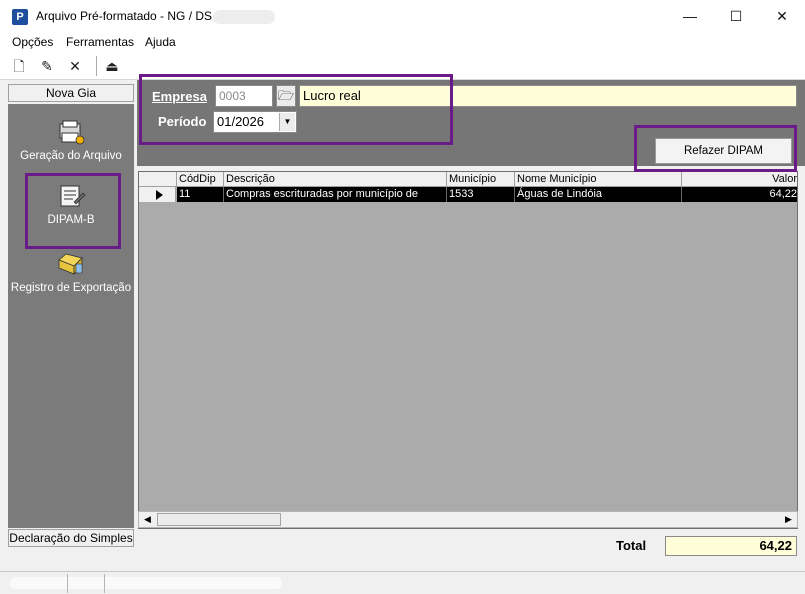 This screenshot has width=805, height=594. I want to click on redacted-title-part, so click(244, 17).